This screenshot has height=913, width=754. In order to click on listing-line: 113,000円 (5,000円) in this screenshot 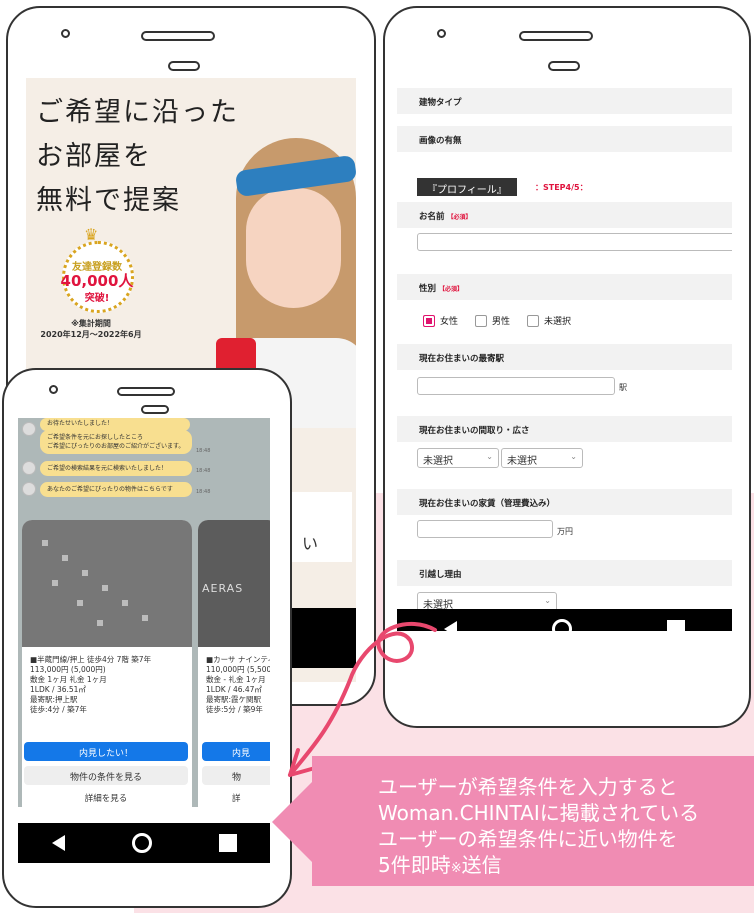, I will do `click(68, 669)`.